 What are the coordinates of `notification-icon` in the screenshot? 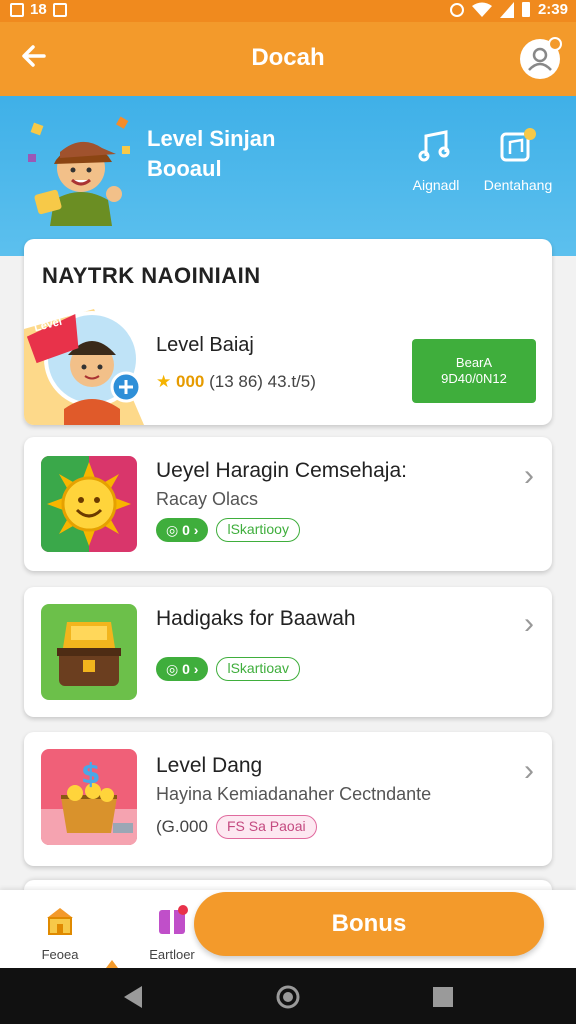 It's located at (17, 9).